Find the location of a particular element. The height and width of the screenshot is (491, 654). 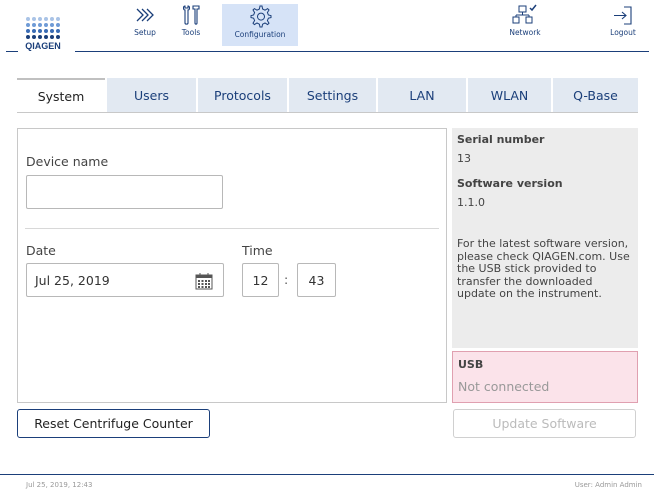

tab-protocols: Protocols is located at coordinates (242, 95).